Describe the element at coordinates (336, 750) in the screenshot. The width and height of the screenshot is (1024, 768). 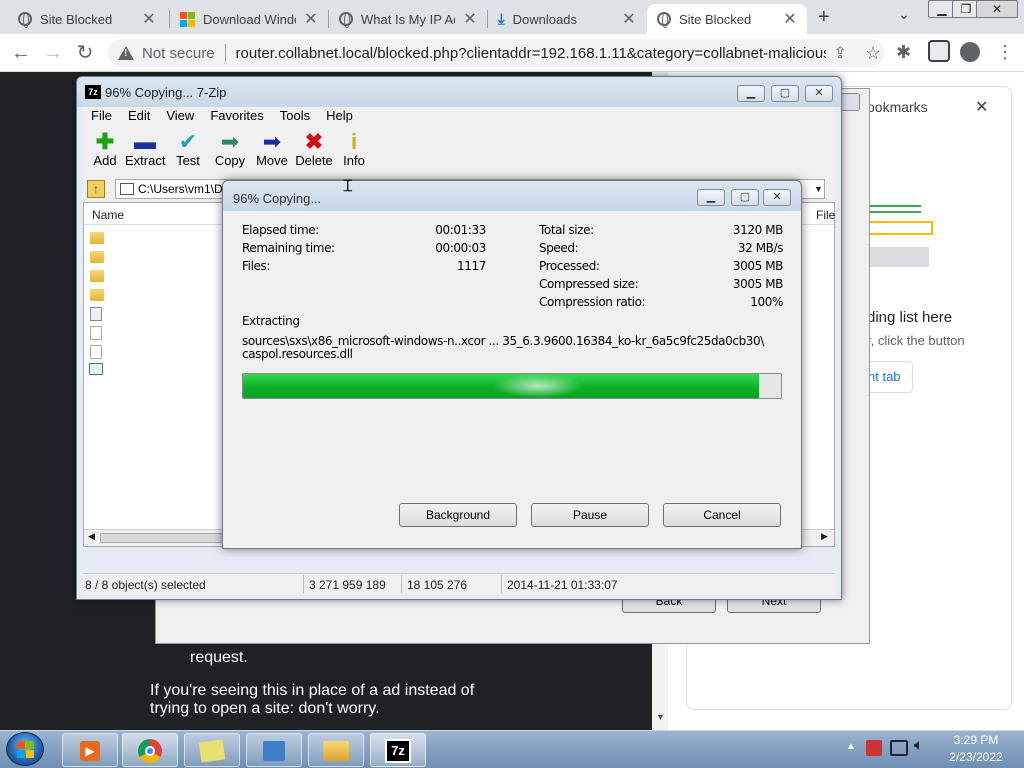
I see `taskbar-explorer` at that location.